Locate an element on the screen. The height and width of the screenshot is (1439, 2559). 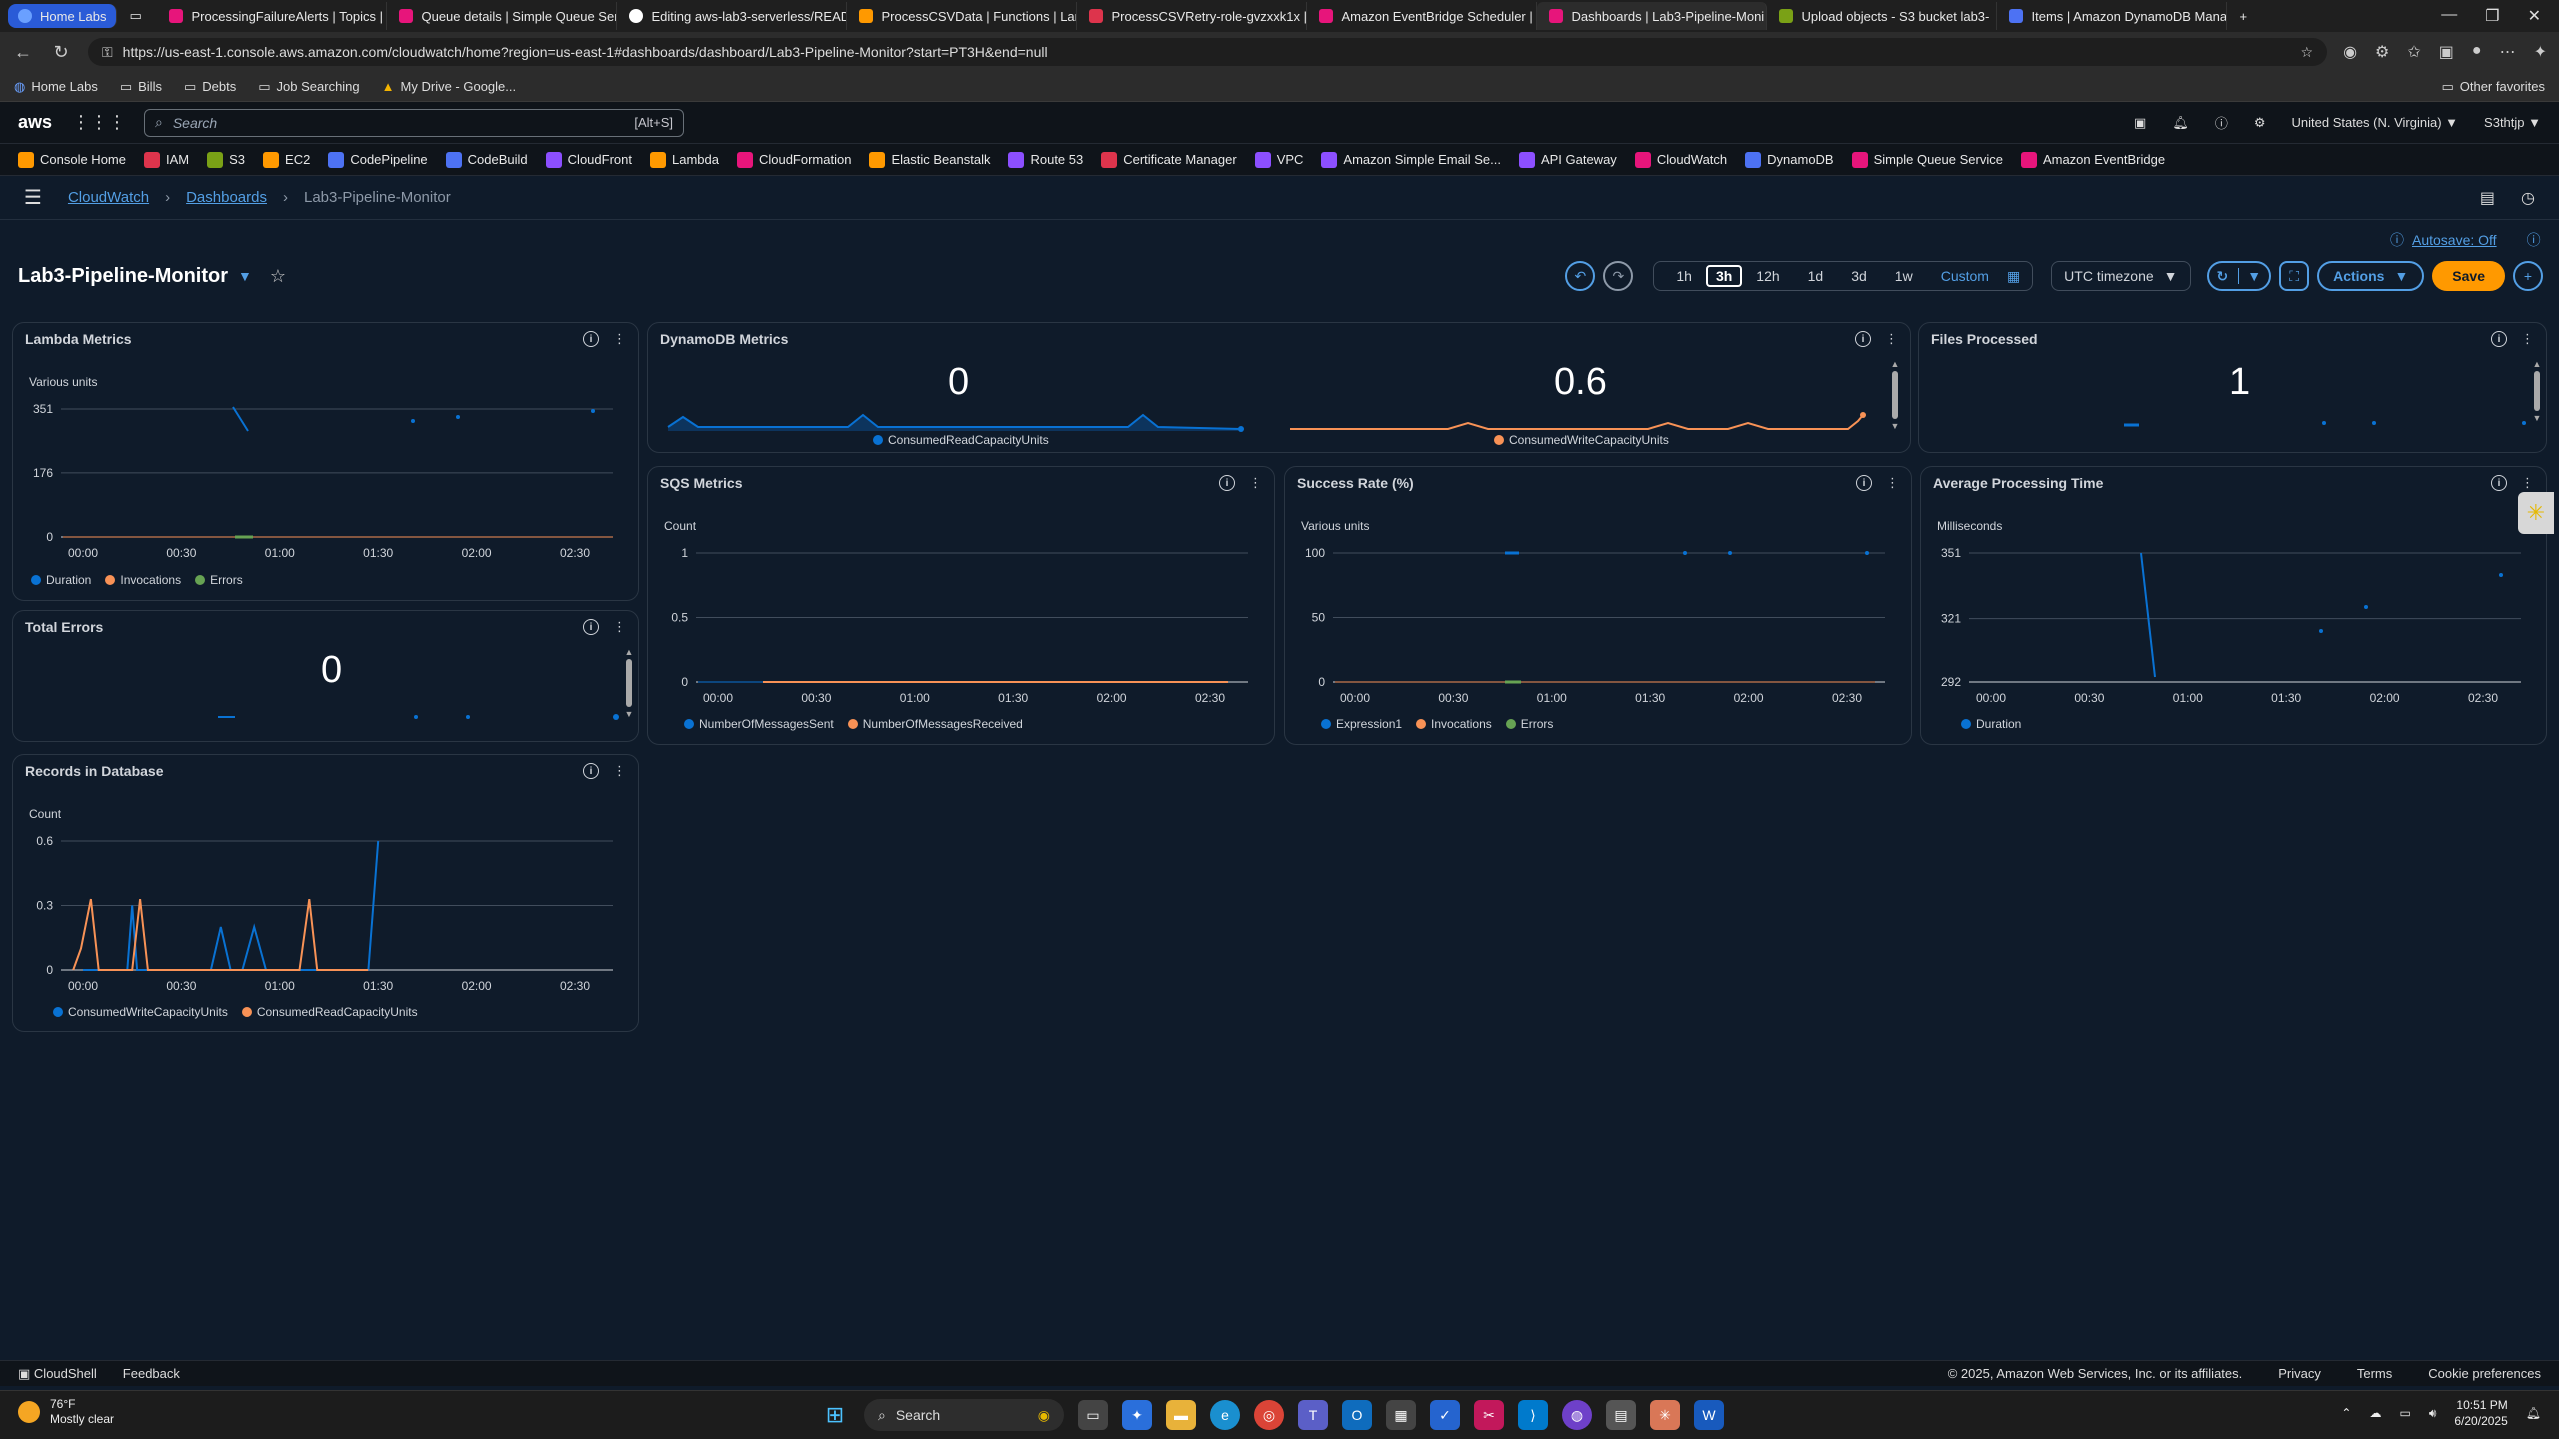
favorite-service-vpc: VPC is located at coordinates (1278, 159).